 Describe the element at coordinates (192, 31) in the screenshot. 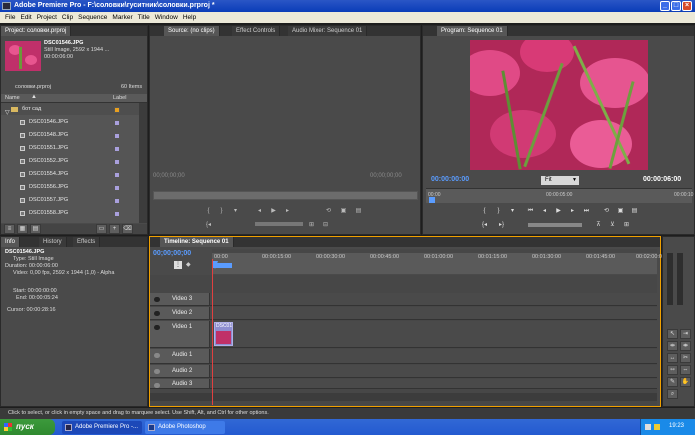

I see `tab-source: Source: (no clips)` at that location.